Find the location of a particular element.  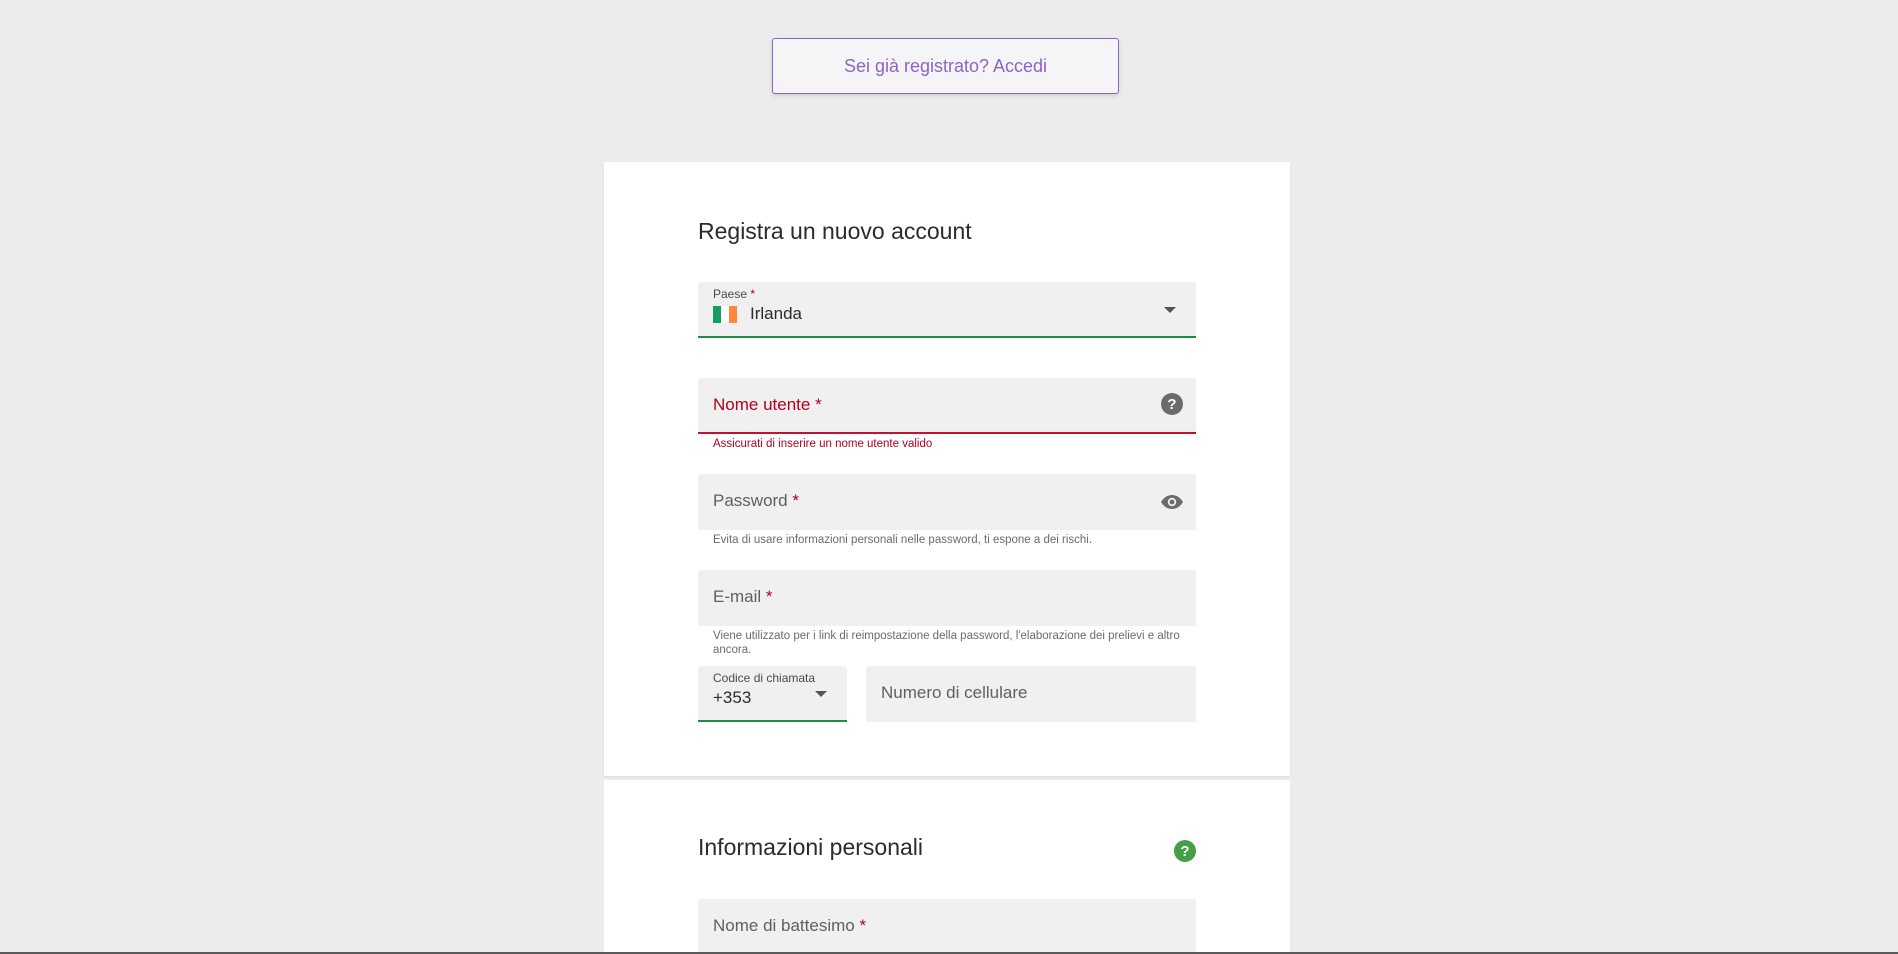

personal-info-title: Informazioni personali is located at coordinates (811, 847).